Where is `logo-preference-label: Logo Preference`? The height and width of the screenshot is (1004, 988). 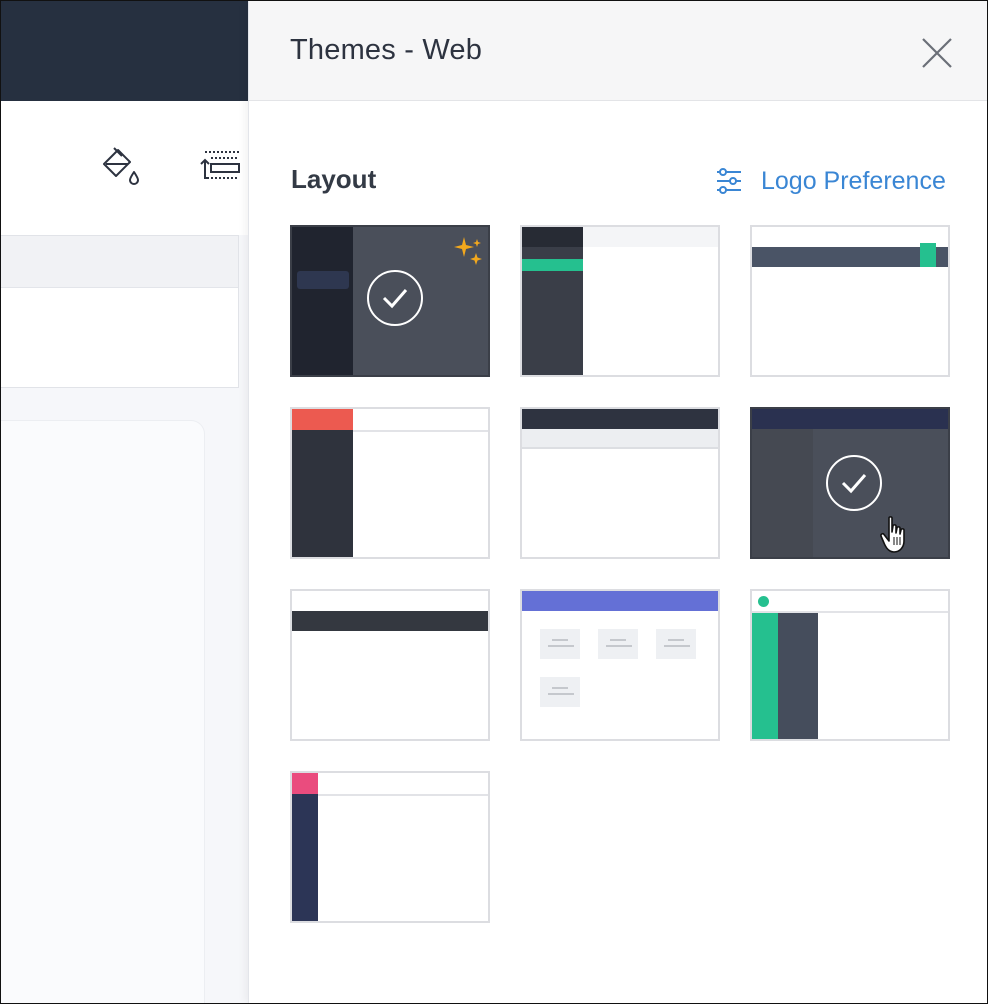
logo-preference-label: Logo Preference is located at coordinates (853, 180).